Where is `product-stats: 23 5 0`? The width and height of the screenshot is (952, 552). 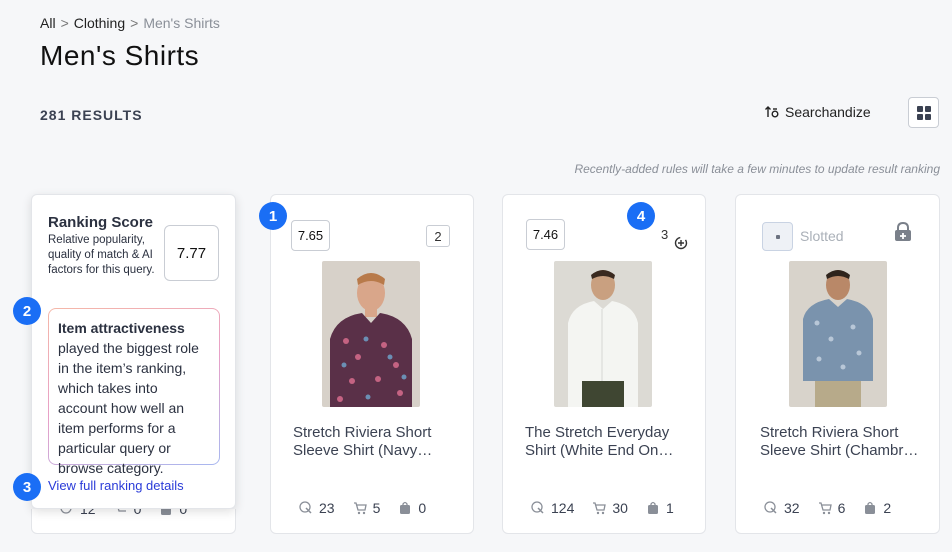
product-stats: 23 5 0 is located at coordinates (362, 508).